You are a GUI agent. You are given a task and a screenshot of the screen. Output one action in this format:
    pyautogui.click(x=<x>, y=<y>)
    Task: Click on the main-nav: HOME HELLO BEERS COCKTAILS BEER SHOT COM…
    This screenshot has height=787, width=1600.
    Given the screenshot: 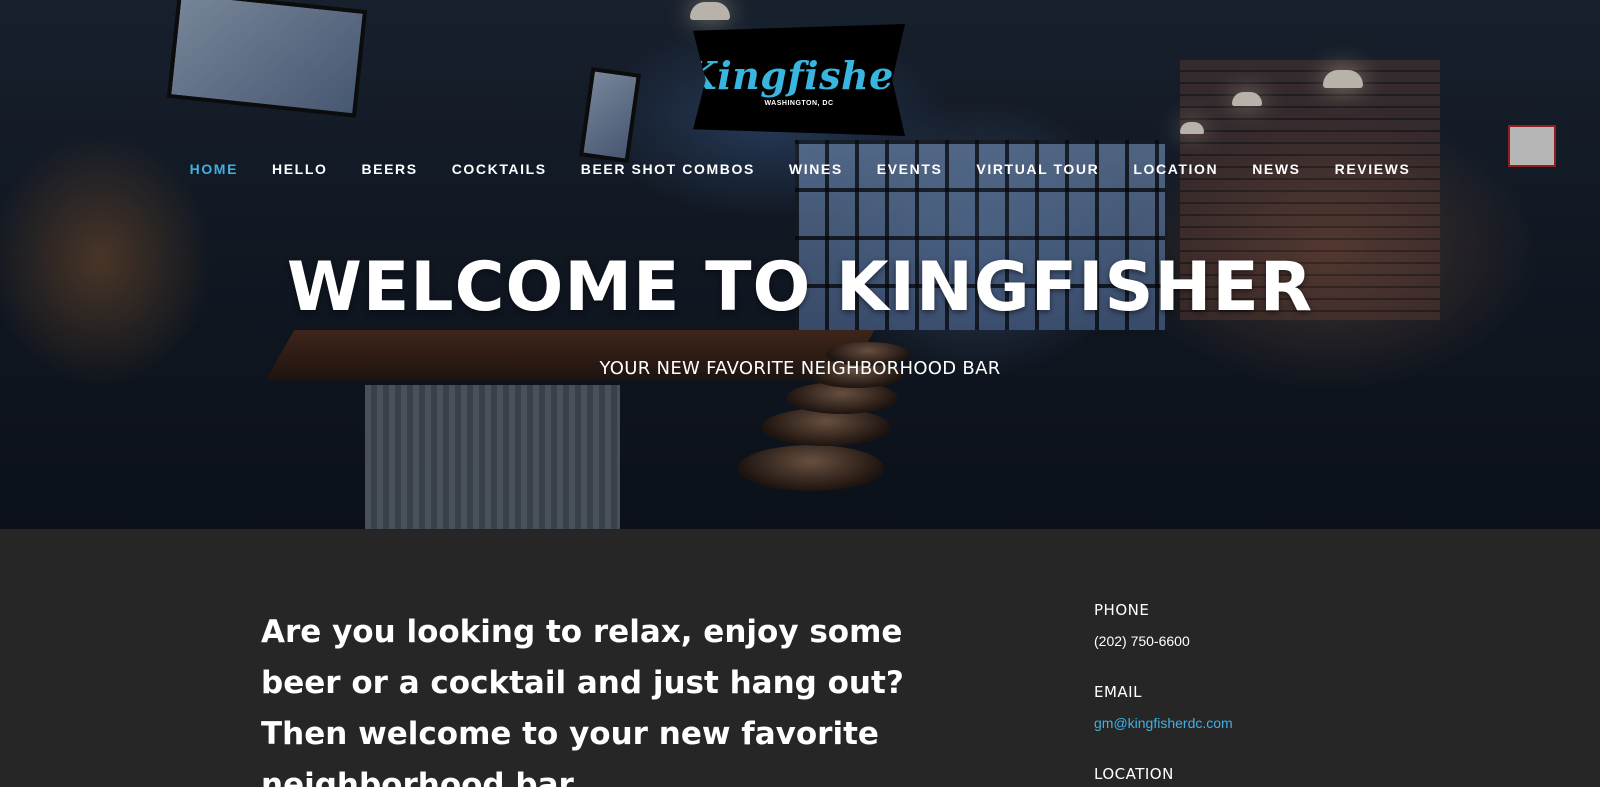 What is the action you would take?
    pyautogui.click(x=800, y=169)
    